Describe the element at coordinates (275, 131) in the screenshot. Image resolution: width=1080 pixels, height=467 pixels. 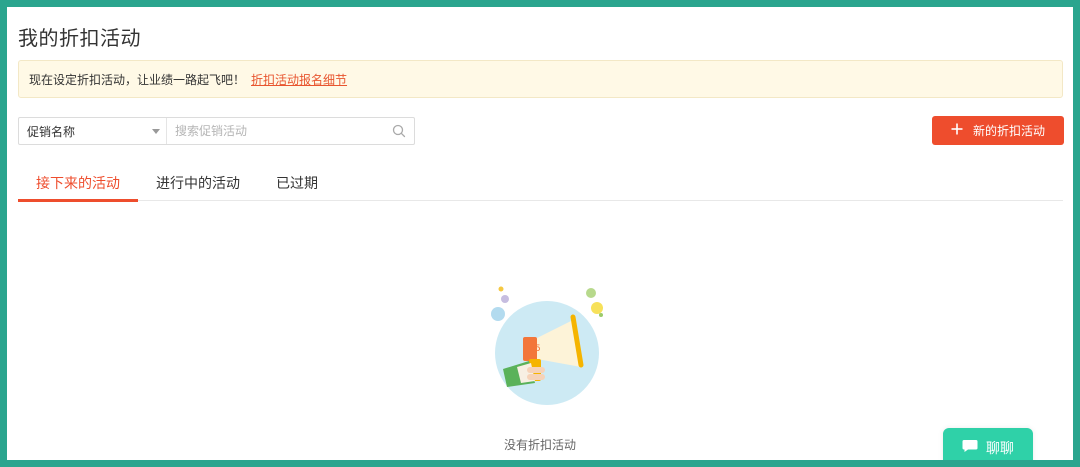
I see `search-input` at that location.